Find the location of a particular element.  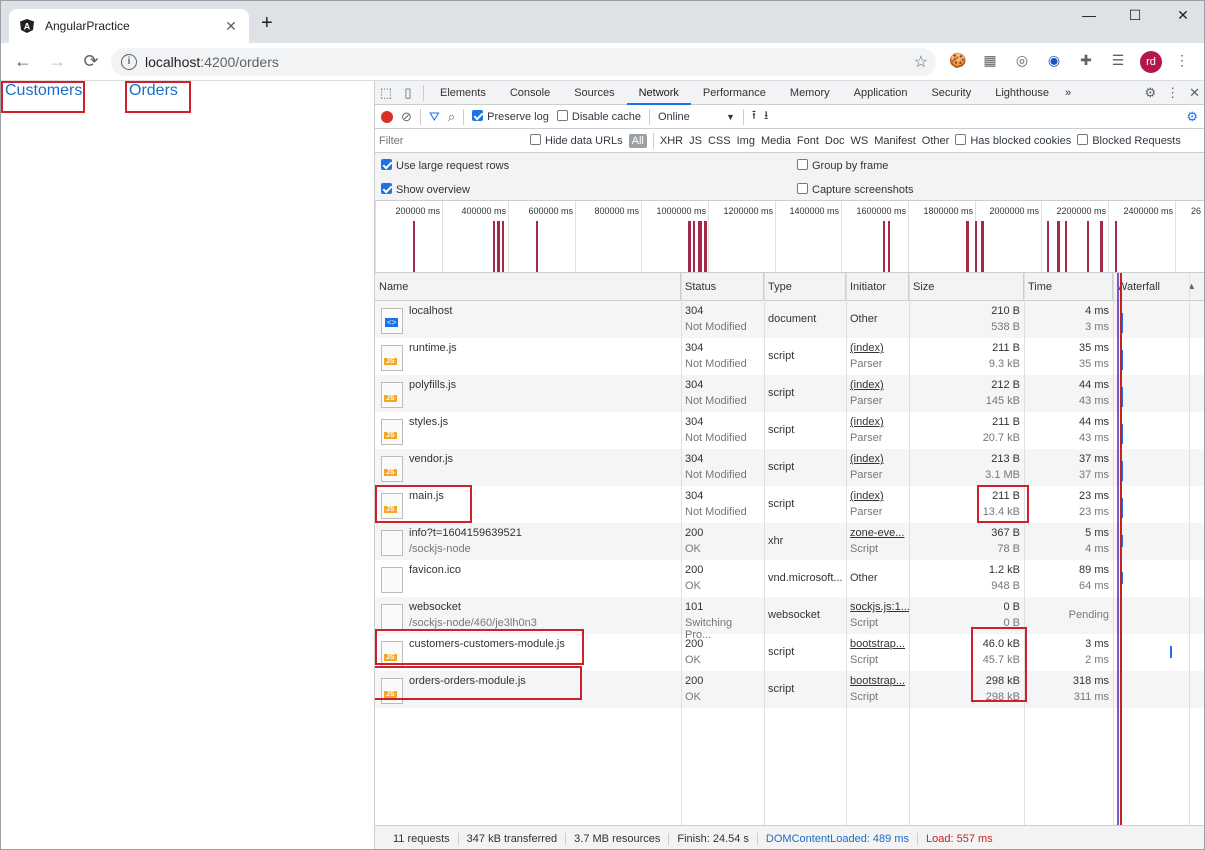

filter-type-all: All is located at coordinates (637, 140).